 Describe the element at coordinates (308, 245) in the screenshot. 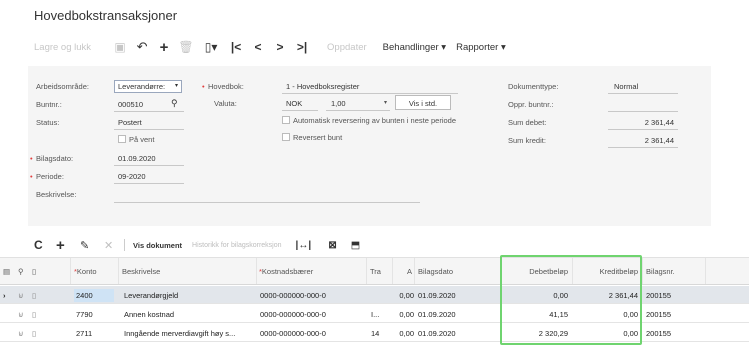

I see `fit-columns-icon: |↔|` at that location.